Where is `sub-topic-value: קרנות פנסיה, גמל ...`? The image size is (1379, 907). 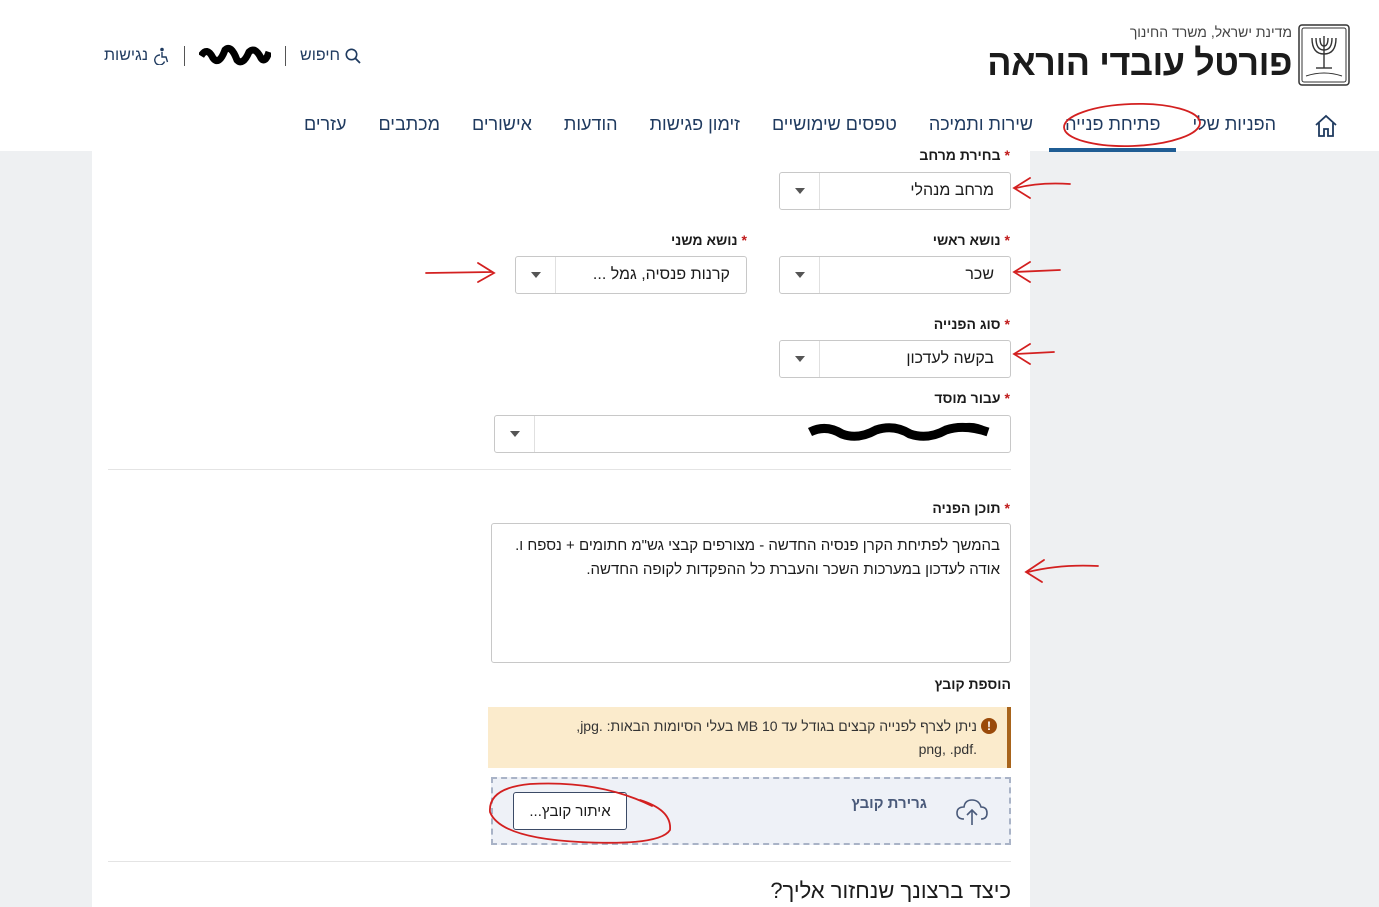
sub-topic-value: קרנות פנסיה, גמל ... is located at coordinates (661, 274).